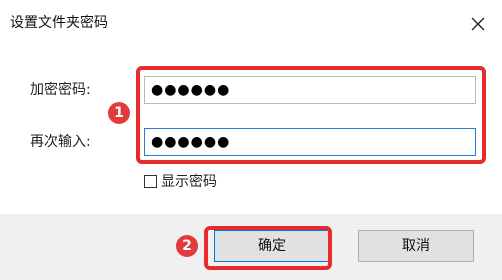 This screenshot has width=502, height=280. I want to click on show-password-label: 显示密码, so click(189, 182).